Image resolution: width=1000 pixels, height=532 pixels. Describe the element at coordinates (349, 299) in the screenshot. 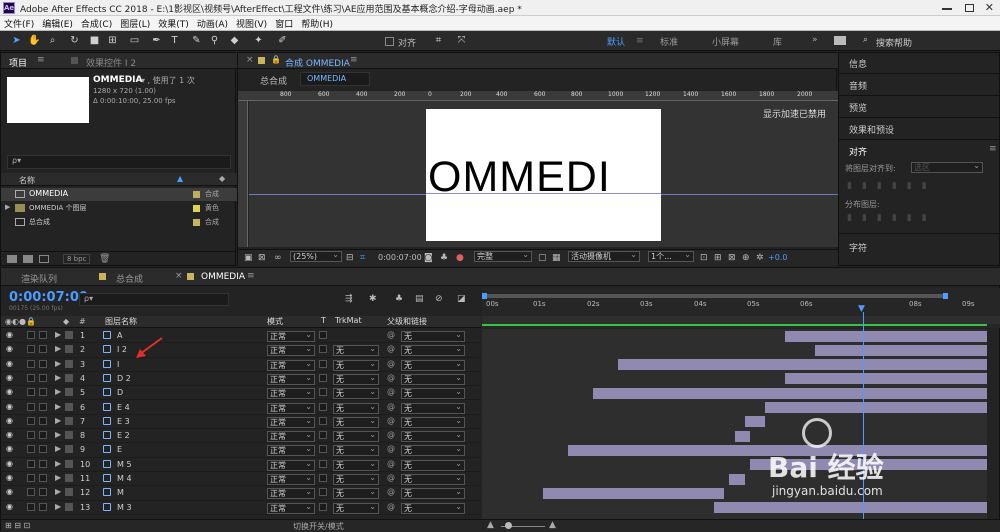

I see `composition-mini-flowchart-icon: ⇶` at that location.